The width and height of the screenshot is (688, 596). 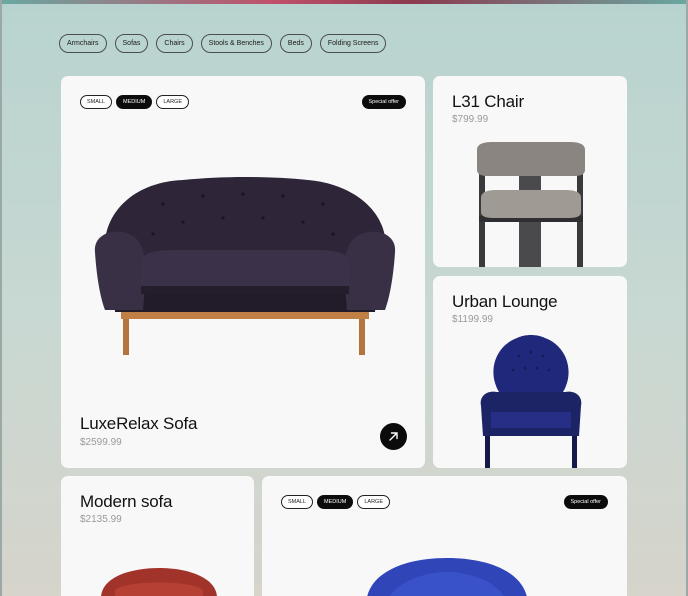 I want to click on chair-image, so click(x=531, y=204).